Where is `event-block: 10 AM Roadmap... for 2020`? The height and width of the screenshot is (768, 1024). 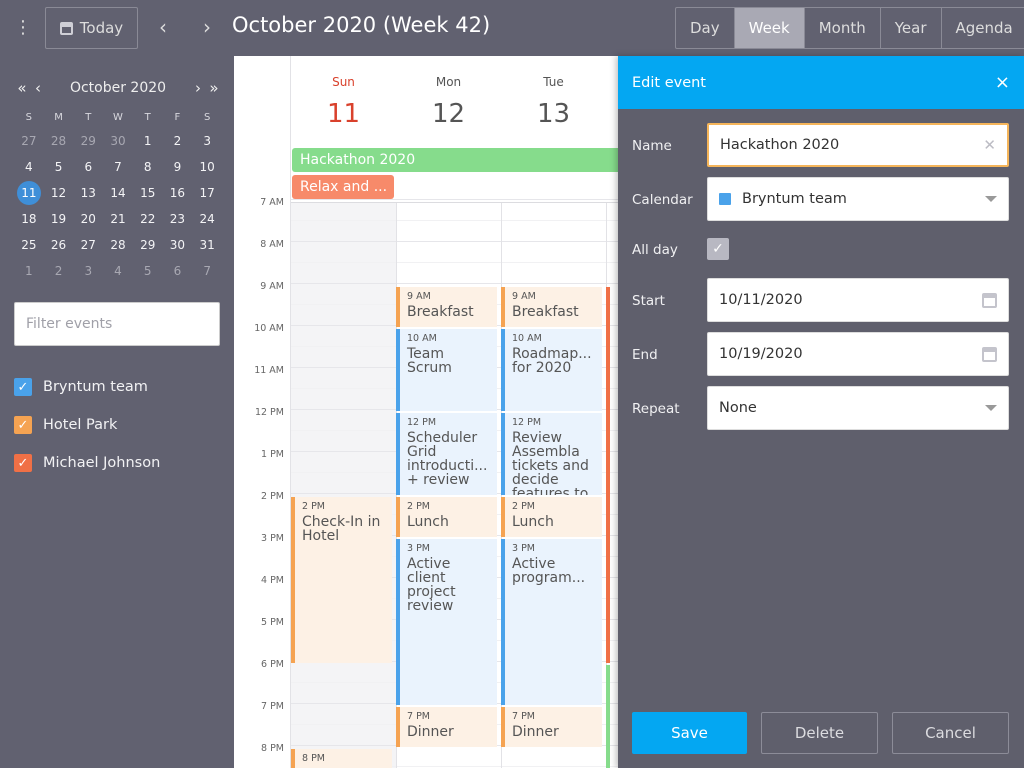
event-block: 10 AM Roadmap... for 2020 is located at coordinates (551, 370).